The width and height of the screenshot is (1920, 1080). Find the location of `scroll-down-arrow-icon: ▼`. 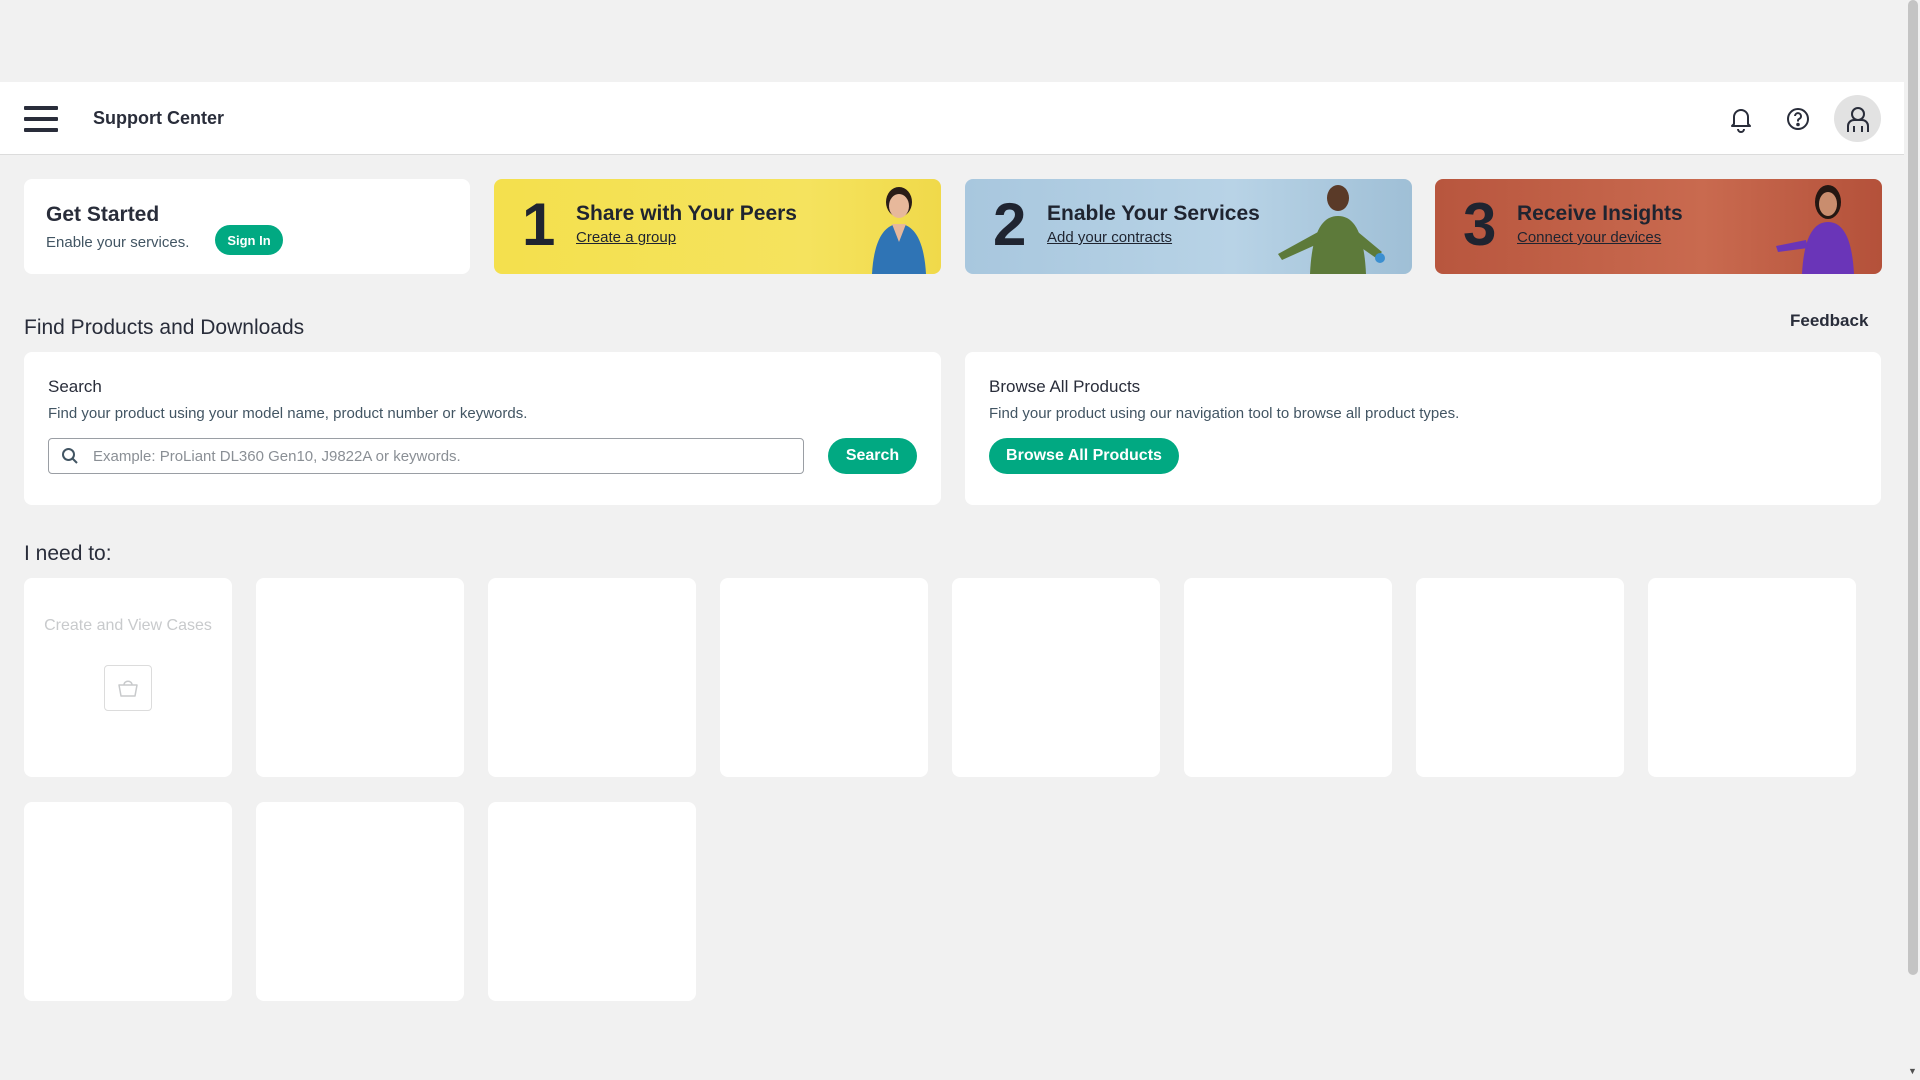

scroll-down-arrow-icon: ▼ is located at coordinates (1912, 1071).